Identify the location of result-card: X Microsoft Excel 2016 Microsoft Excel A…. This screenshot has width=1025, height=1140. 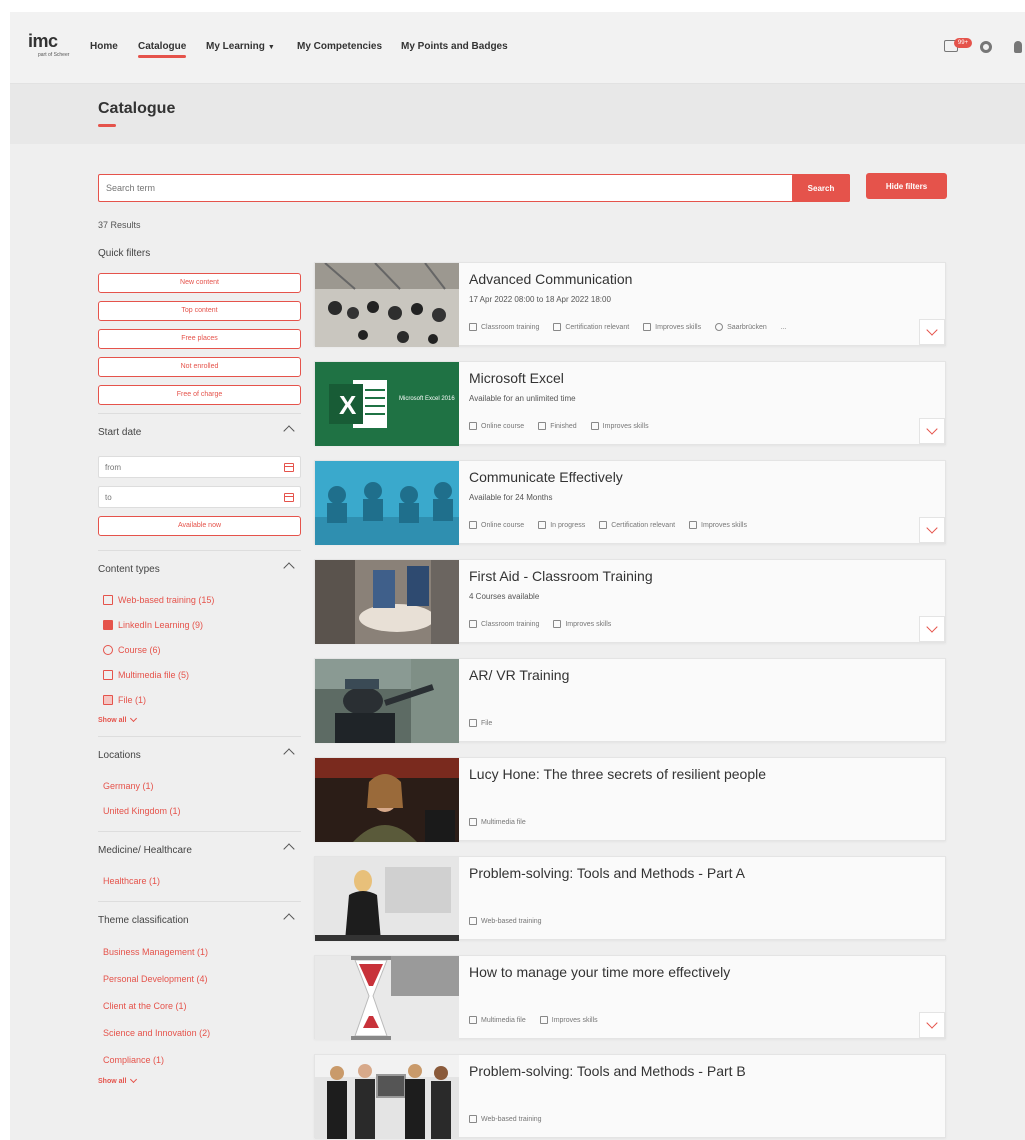
(630, 403).